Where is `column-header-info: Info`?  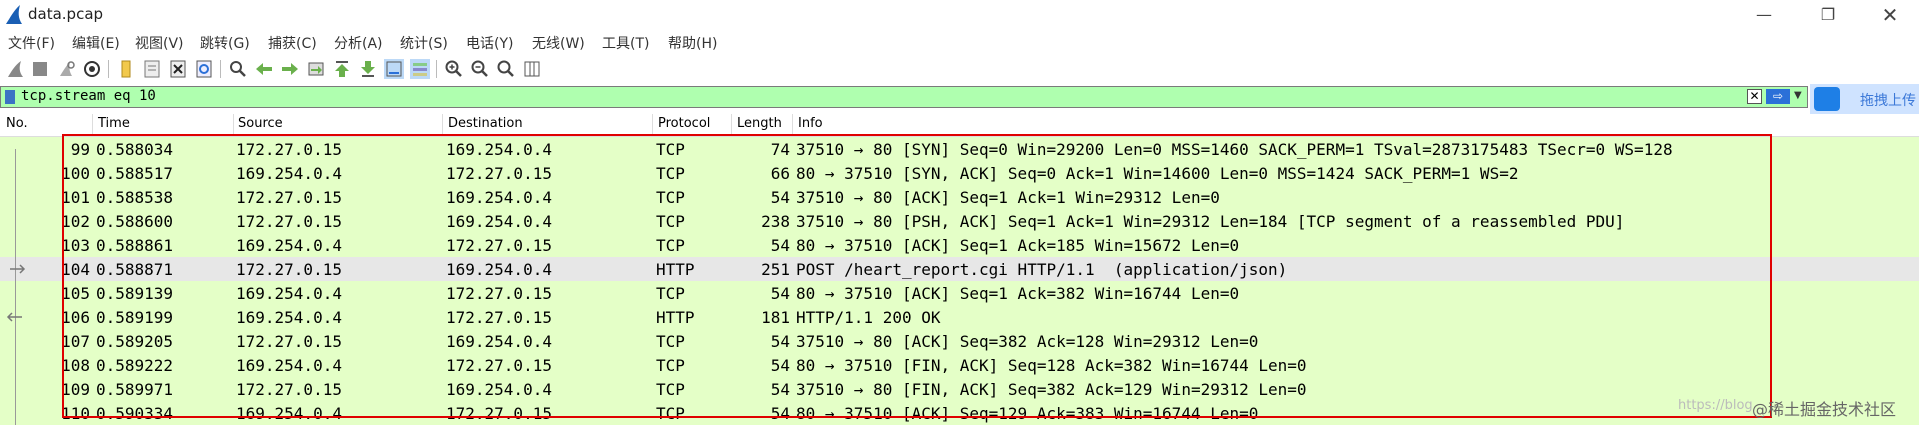 column-header-info: Info is located at coordinates (810, 123).